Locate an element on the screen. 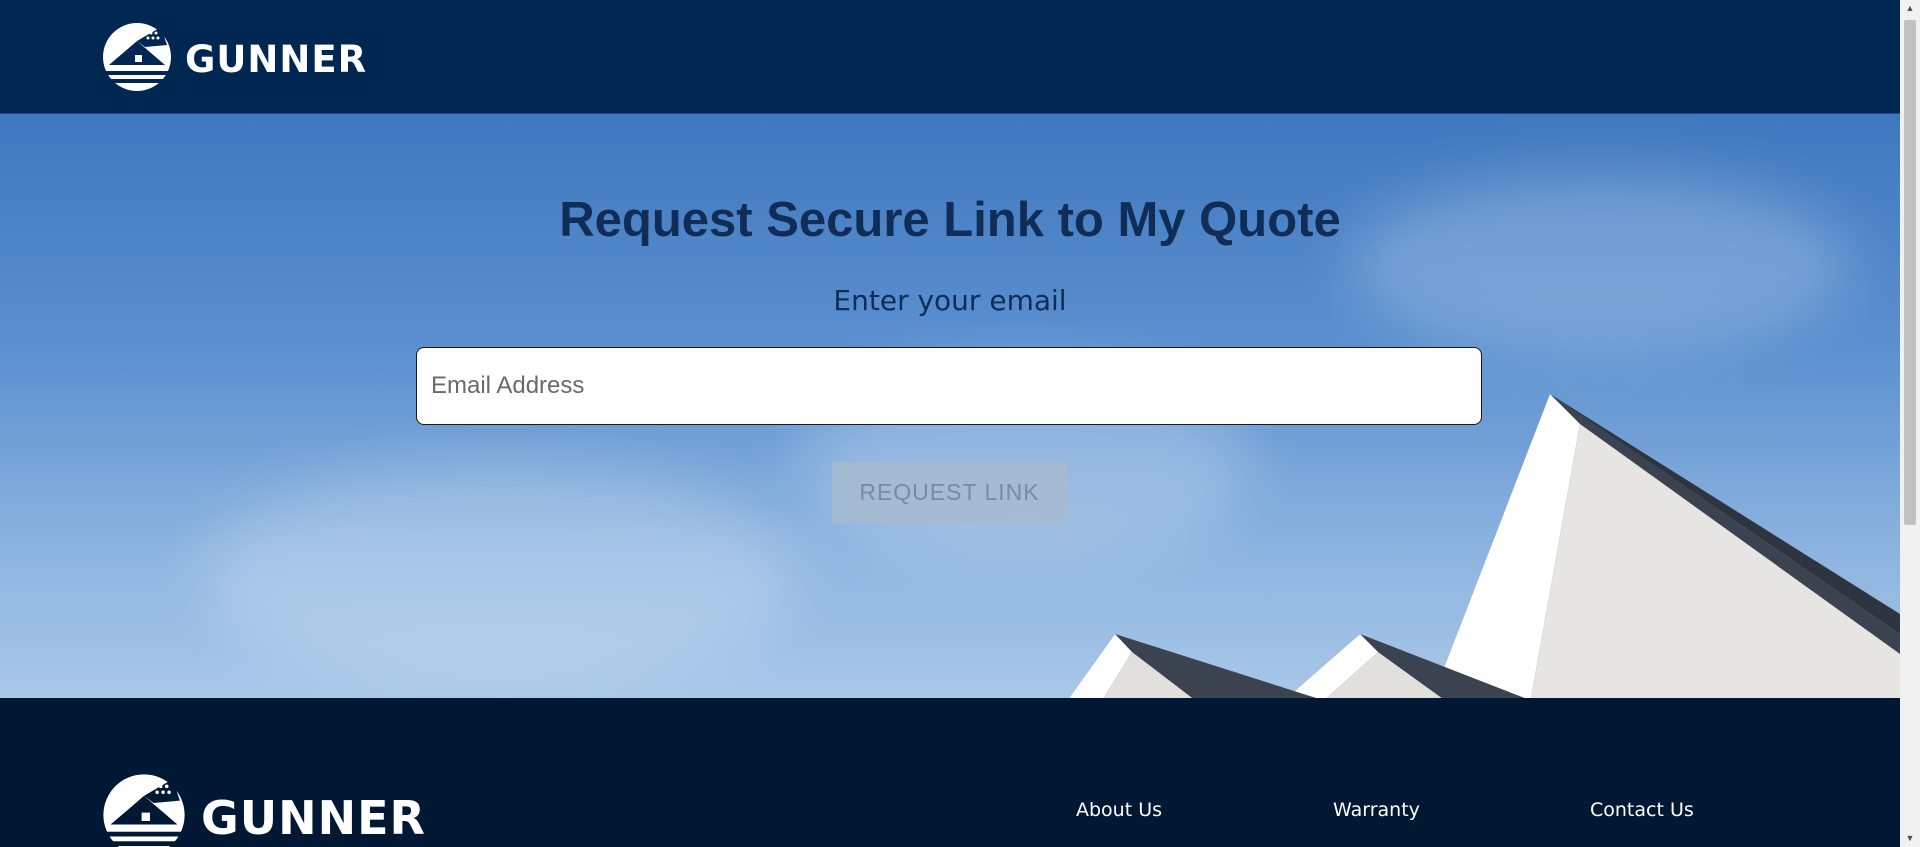 The width and height of the screenshot is (1920, 847). site-header: GUNNER is located at coordinates (950, 57).